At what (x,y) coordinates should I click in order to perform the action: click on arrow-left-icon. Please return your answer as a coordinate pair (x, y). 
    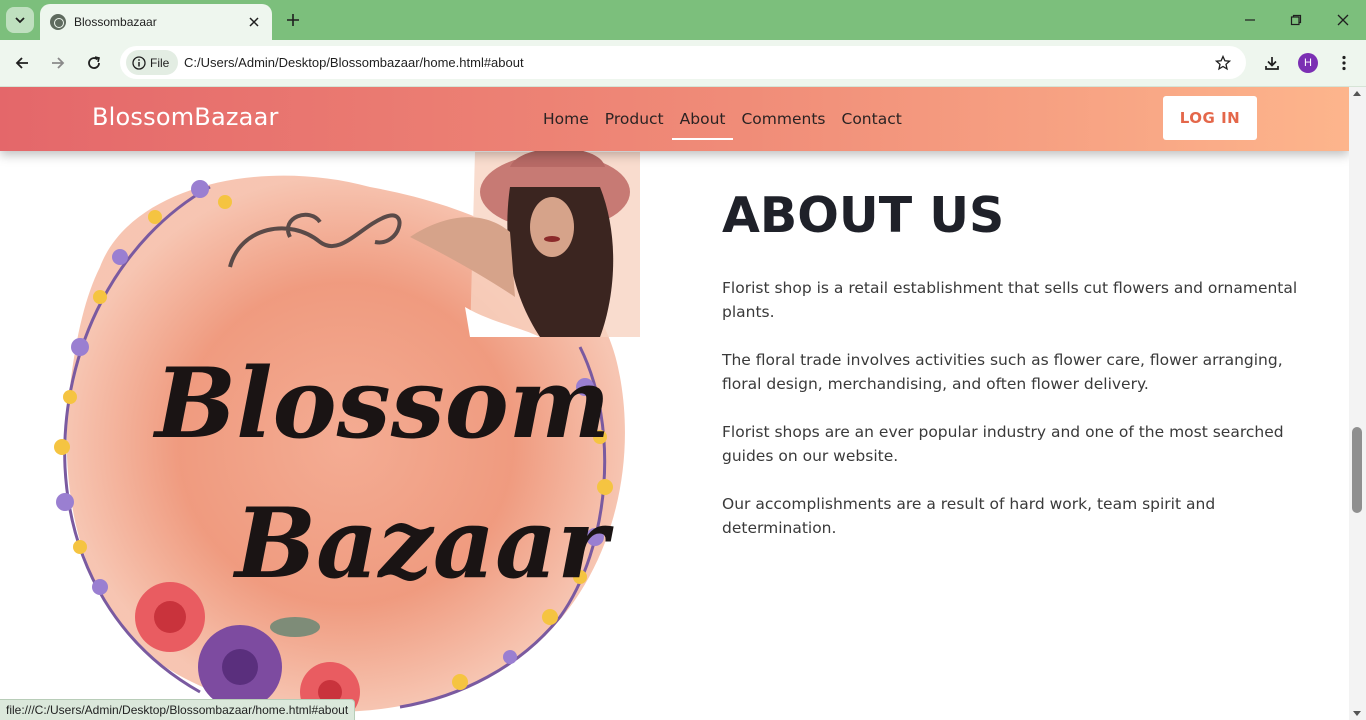
    Looking at the image, I should click on (21, 63).